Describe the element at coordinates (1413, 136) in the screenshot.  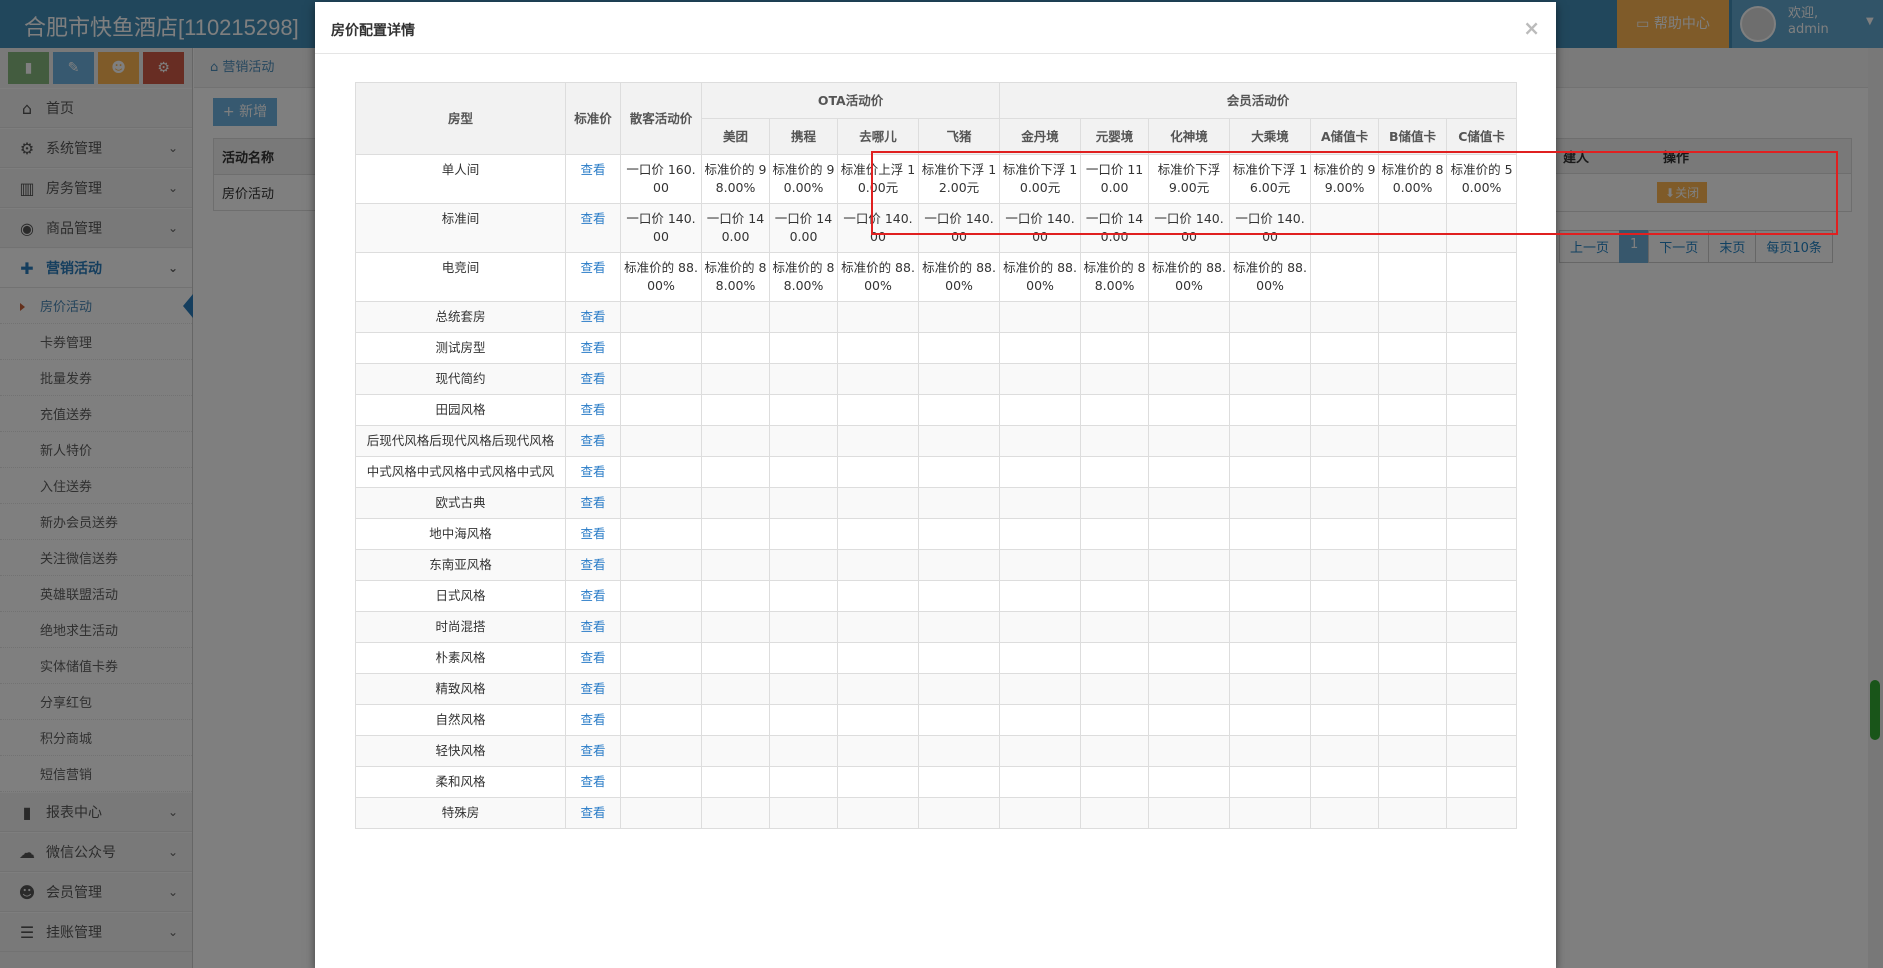
I see `th-member-5: B储值卡` at that location.